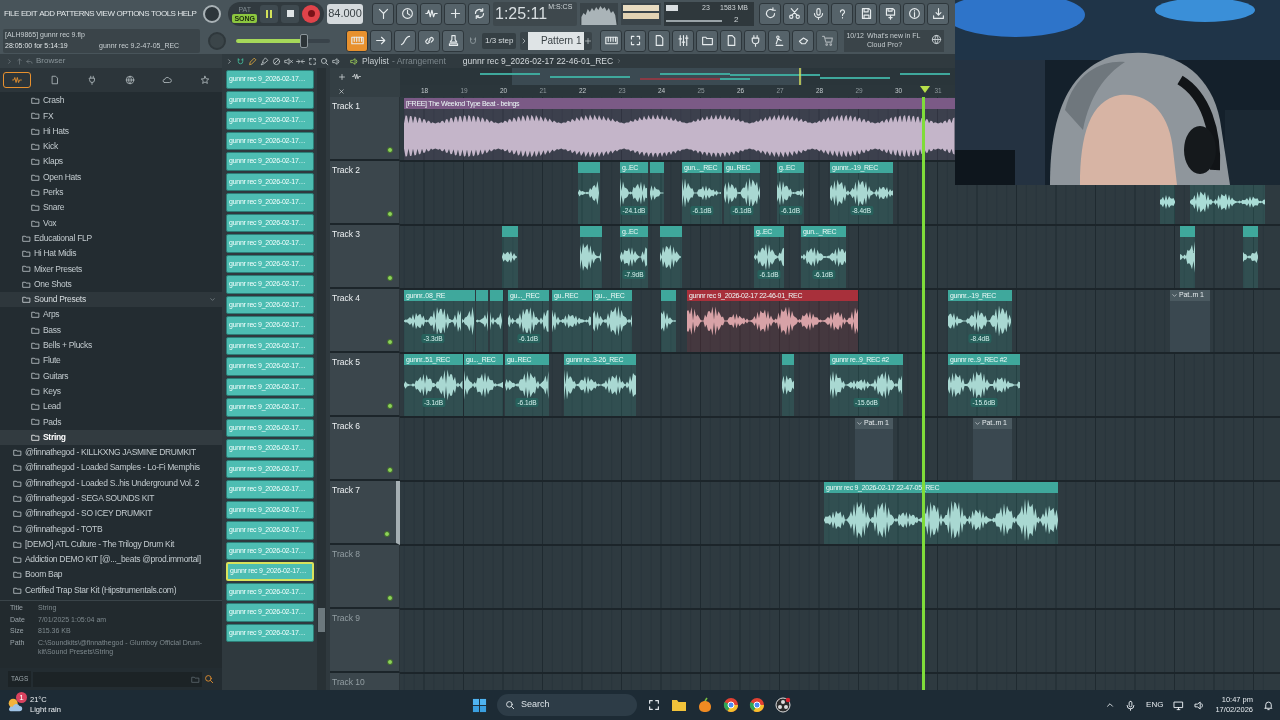  I want to click on track-header: Track 4, so click(365, 321).